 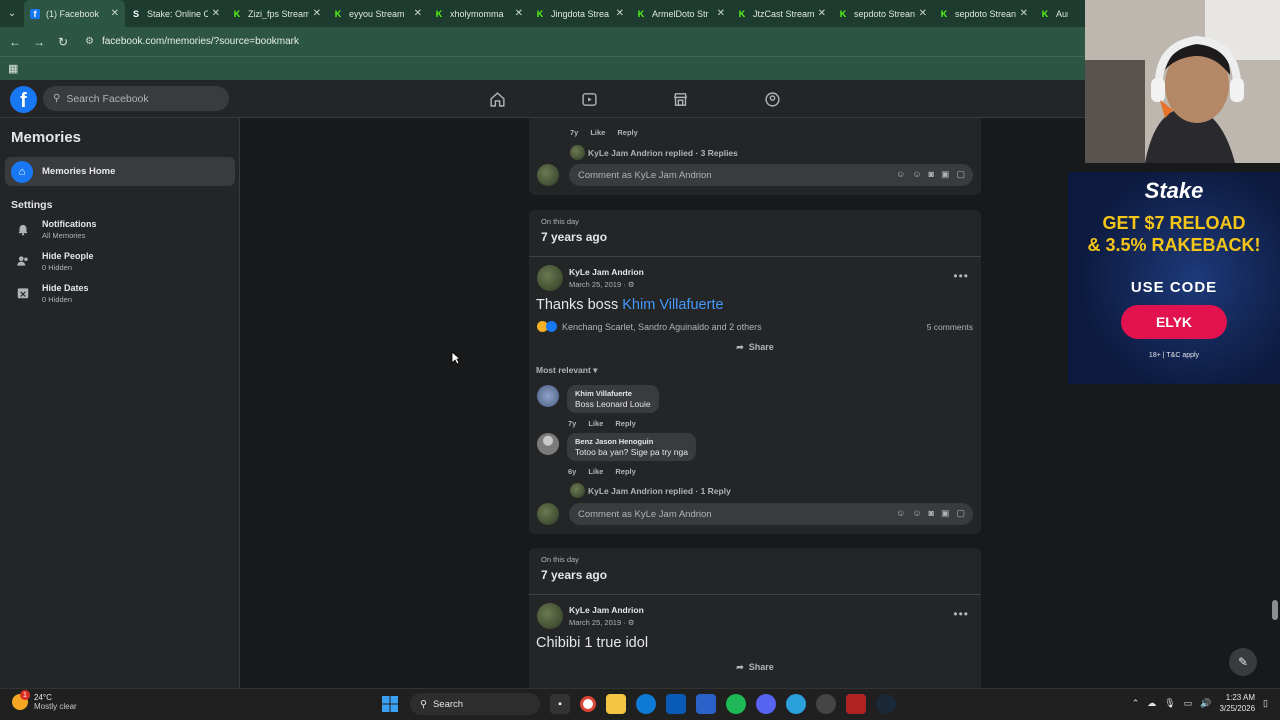 I want to click on volume-icon: 🔊, so click(x=1205, y=703).